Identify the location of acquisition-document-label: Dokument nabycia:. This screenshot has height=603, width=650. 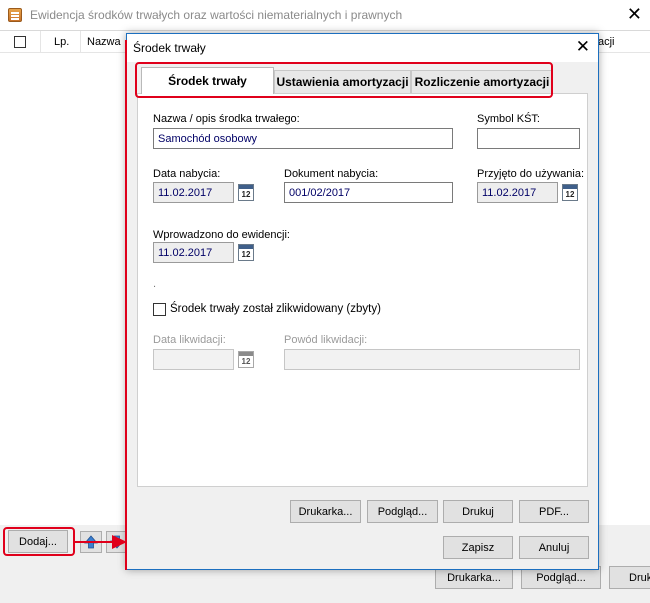
(331, 174).